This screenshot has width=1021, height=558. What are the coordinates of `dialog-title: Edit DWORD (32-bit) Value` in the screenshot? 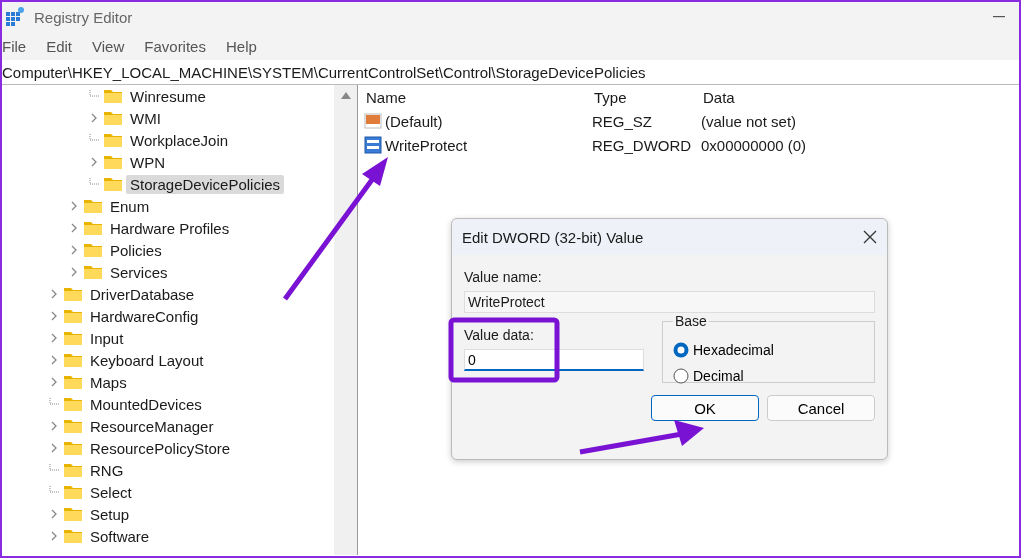 It's located at (553, 237).